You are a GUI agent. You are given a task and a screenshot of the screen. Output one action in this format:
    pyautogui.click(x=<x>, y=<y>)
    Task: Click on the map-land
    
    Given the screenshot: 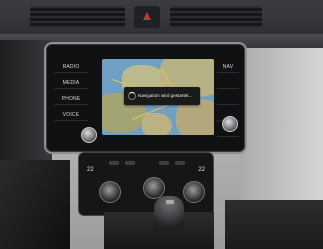 What is the action you would take?
    pyautogui.click(x=157, y=124)
    